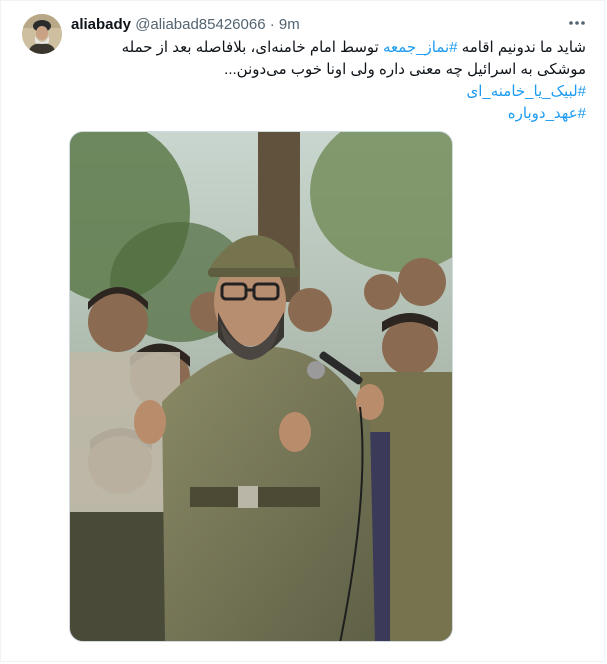 The height and width of the screenshot is (664, 607). What do you see at coordinates (526, 91) in the screenshot?
I see `hashtag-link: #لبیک_یا_خامنه_ای` at bounding box center [526, 91].